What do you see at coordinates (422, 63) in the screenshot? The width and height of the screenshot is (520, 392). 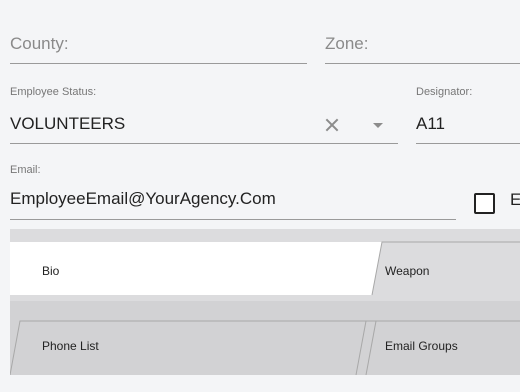 I see `zone-underline` at bounding box center [422, 63].